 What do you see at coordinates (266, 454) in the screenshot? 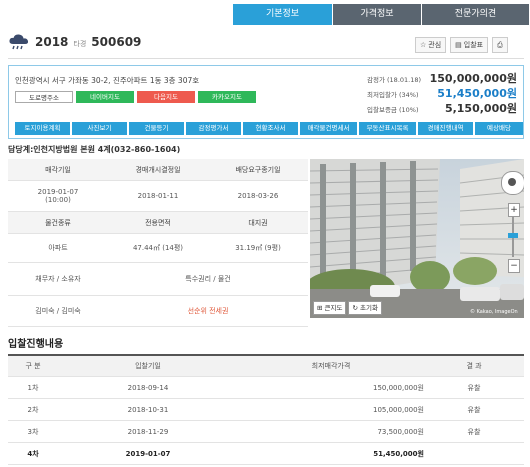
I see `table-row: 4차 2019-01-07 51,450,000원` at bounding box center [266, 454].